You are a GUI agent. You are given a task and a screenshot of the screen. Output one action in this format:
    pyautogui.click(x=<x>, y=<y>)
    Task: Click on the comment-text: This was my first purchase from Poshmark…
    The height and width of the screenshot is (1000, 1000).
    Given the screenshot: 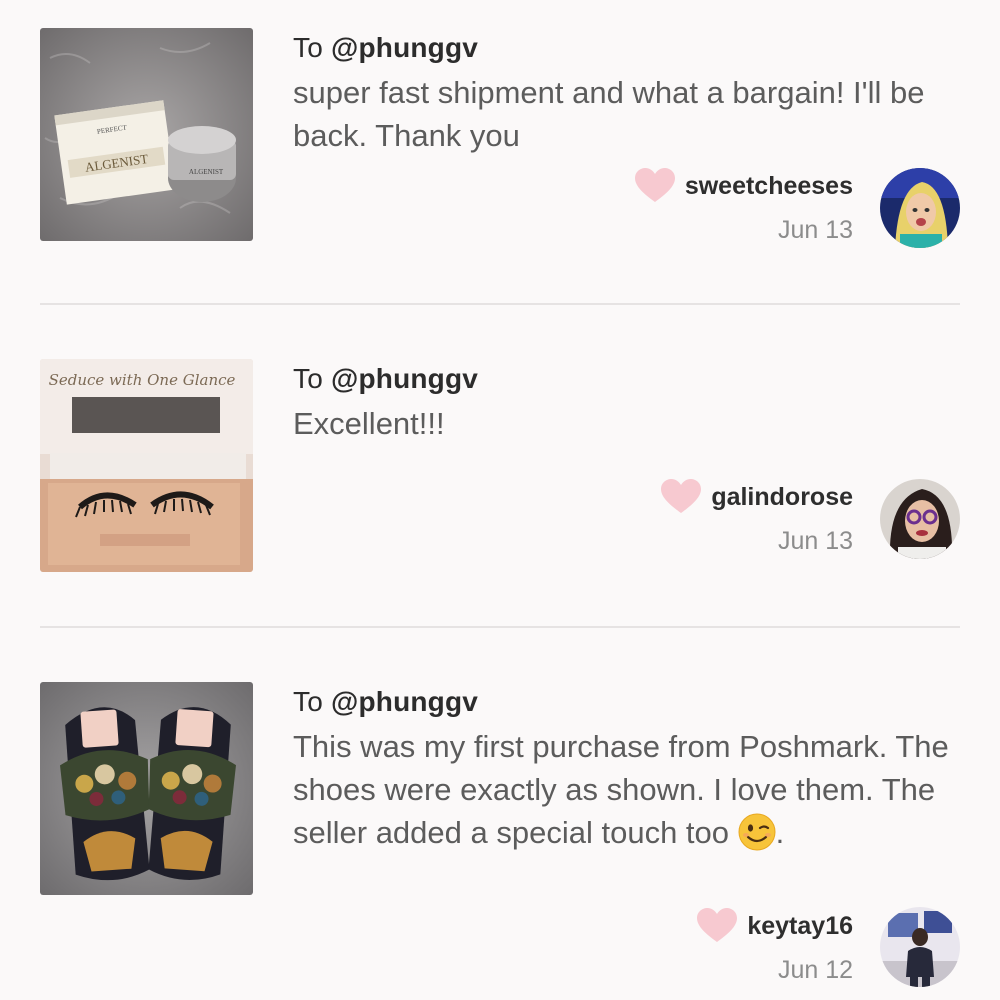 What is the action you would take?
    pyautogui.click(x=621, y=789)
    